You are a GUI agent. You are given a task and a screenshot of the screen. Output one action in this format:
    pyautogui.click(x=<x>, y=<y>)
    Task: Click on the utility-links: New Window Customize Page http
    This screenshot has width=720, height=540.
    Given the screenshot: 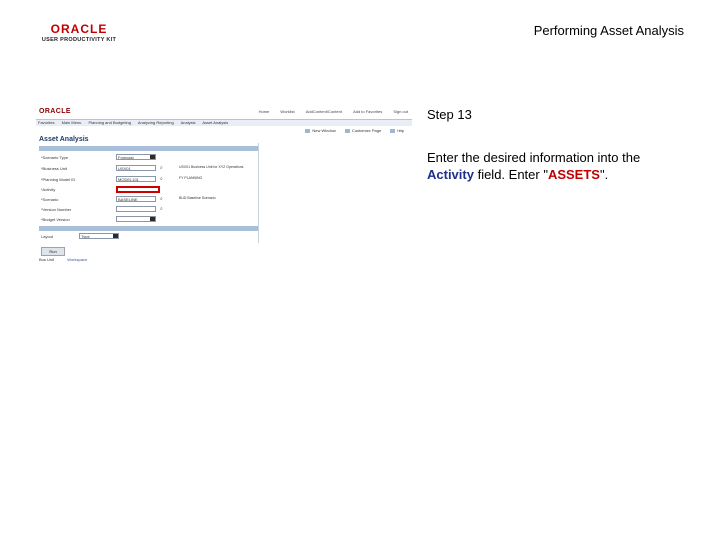 What is the action you would take?
    pyautogui.click(x=350, y=130)
    